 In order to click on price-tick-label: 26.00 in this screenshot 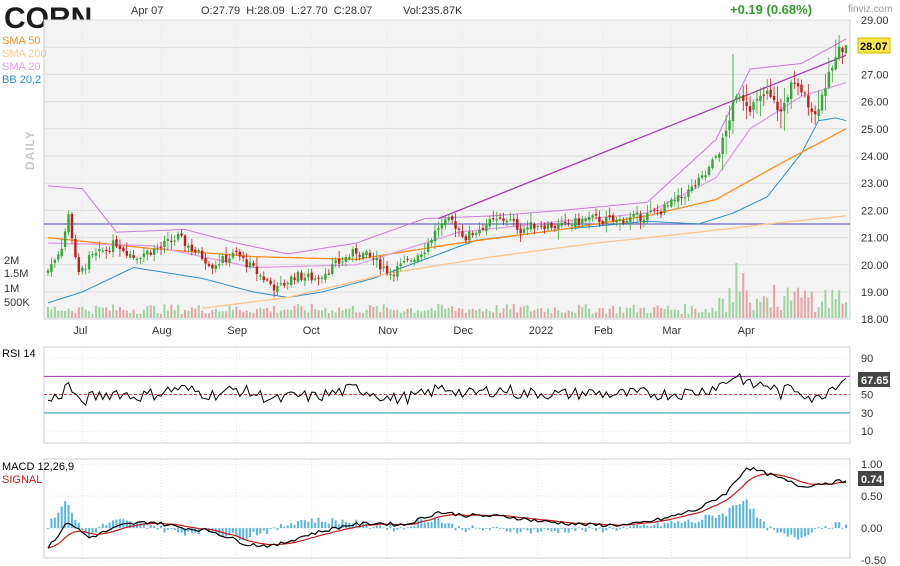, I will do `click(875, 103)`.